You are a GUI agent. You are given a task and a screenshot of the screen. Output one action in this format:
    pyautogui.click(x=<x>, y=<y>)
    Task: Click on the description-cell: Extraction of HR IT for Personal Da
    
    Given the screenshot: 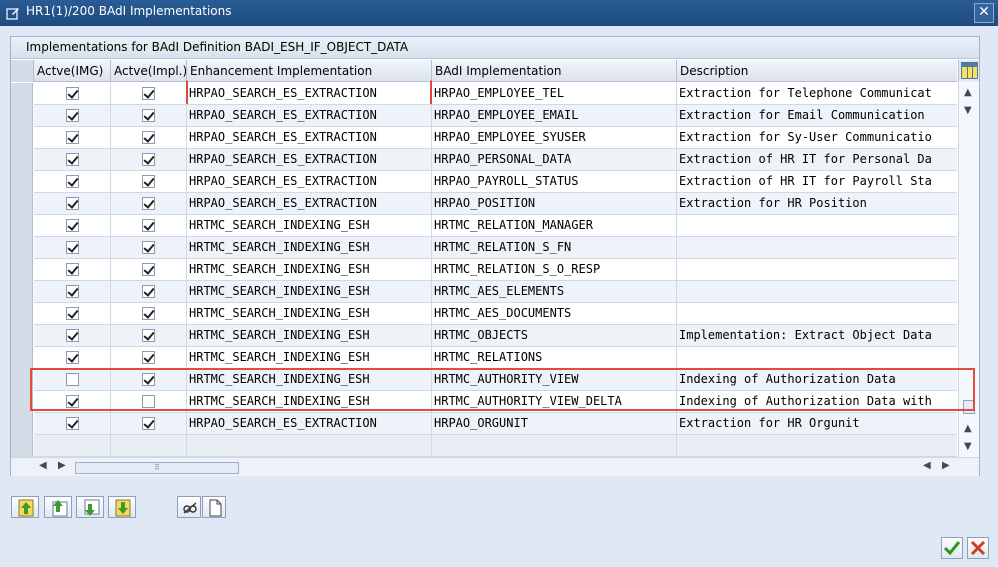 What is the action you would take?
    pyautogui.click(x=817, y=160)
    